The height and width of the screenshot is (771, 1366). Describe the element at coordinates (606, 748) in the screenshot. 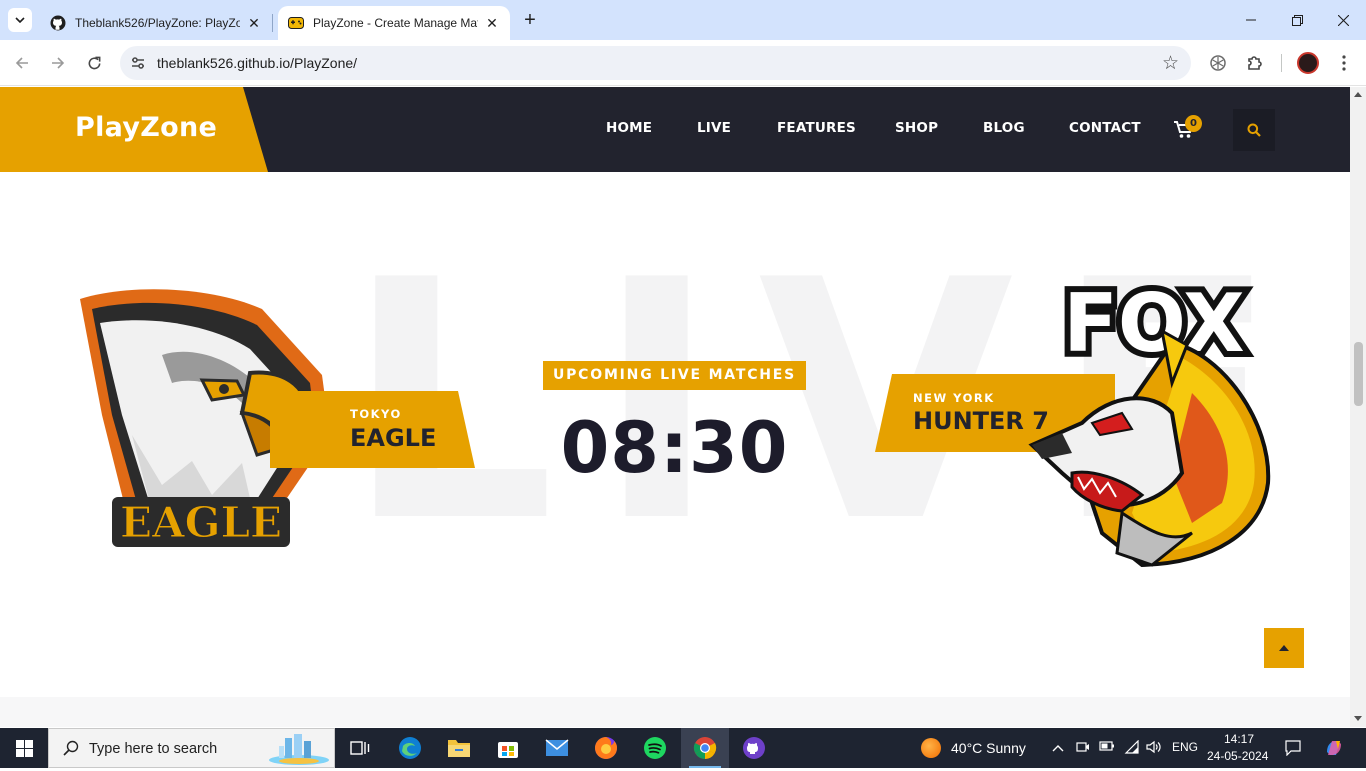

I see `firefox-icon` at that location.